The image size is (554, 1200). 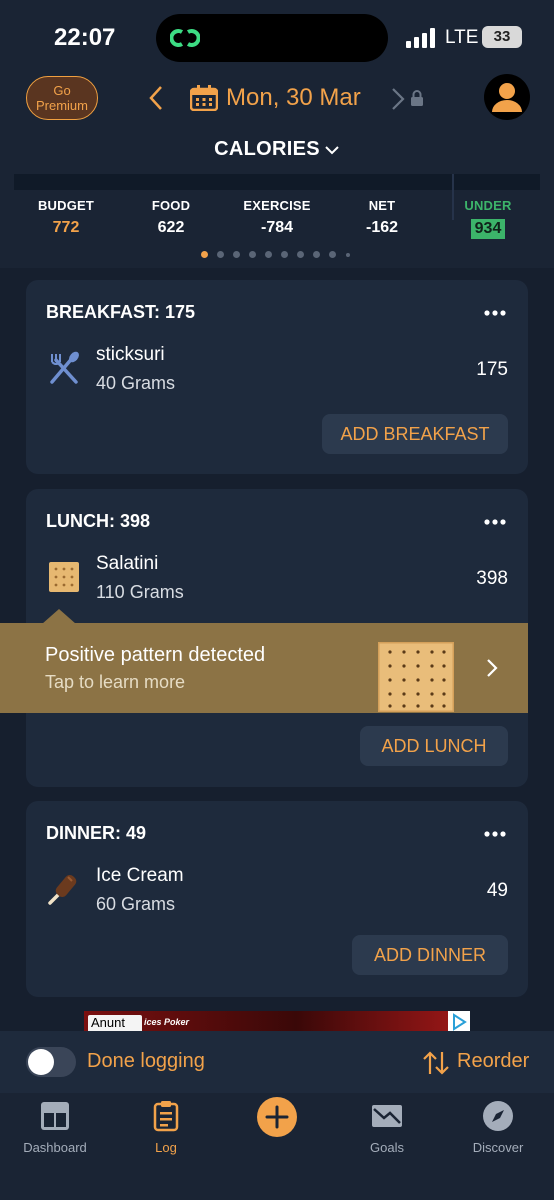 What do you see at coordinates (96, 833) in the screenshot?
I see `meal-title: DINNER: 49` at bounding box center [96, 833].